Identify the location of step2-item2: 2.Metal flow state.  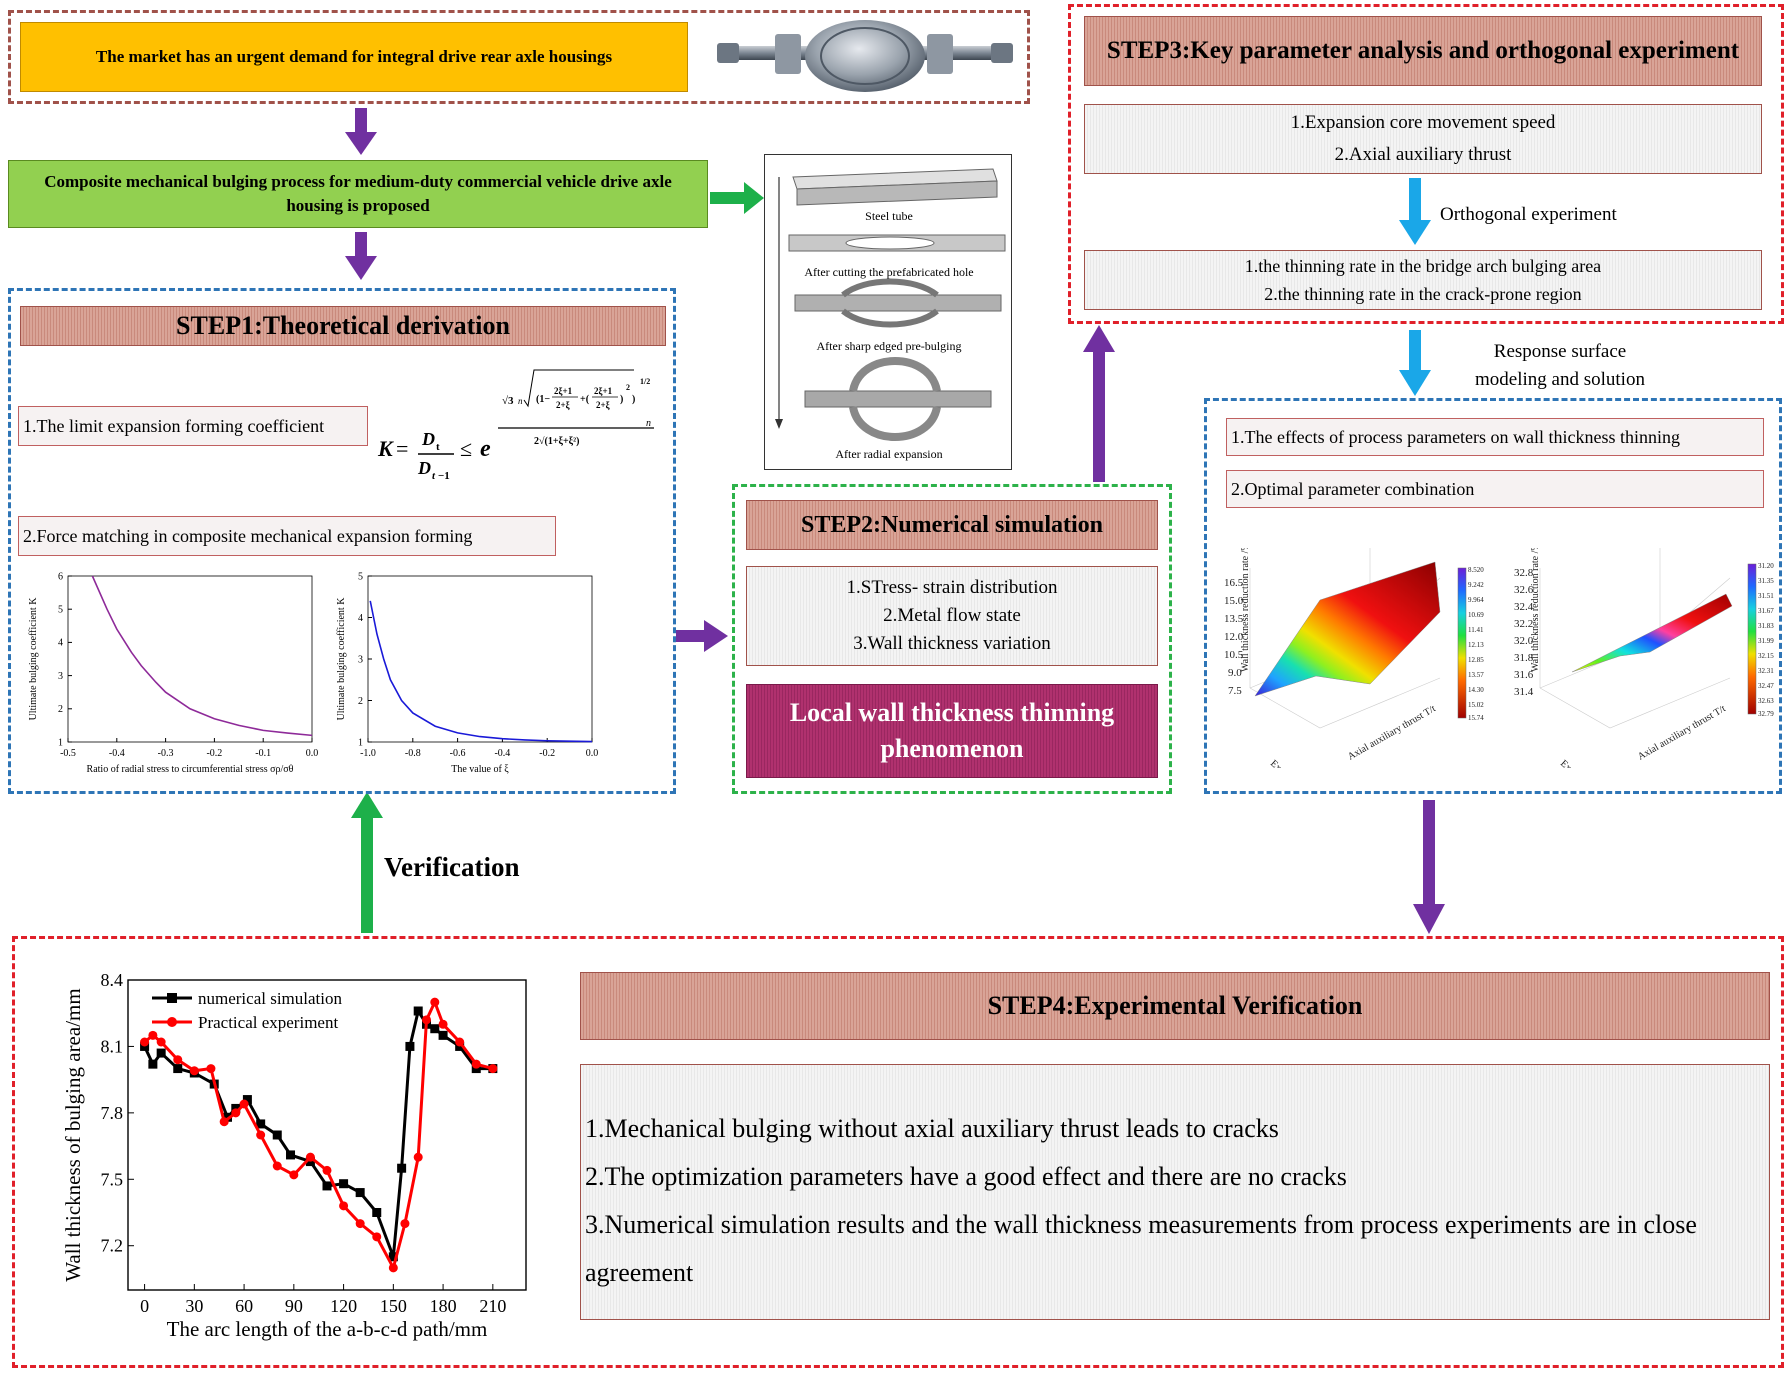
(952, 615).